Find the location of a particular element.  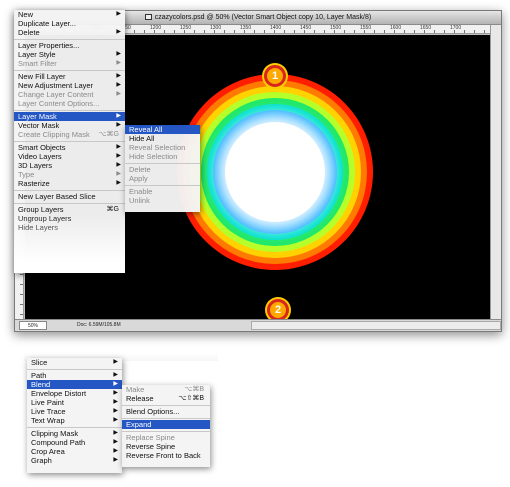

ruler-number: 1700 is located at coordinates (456, 28).